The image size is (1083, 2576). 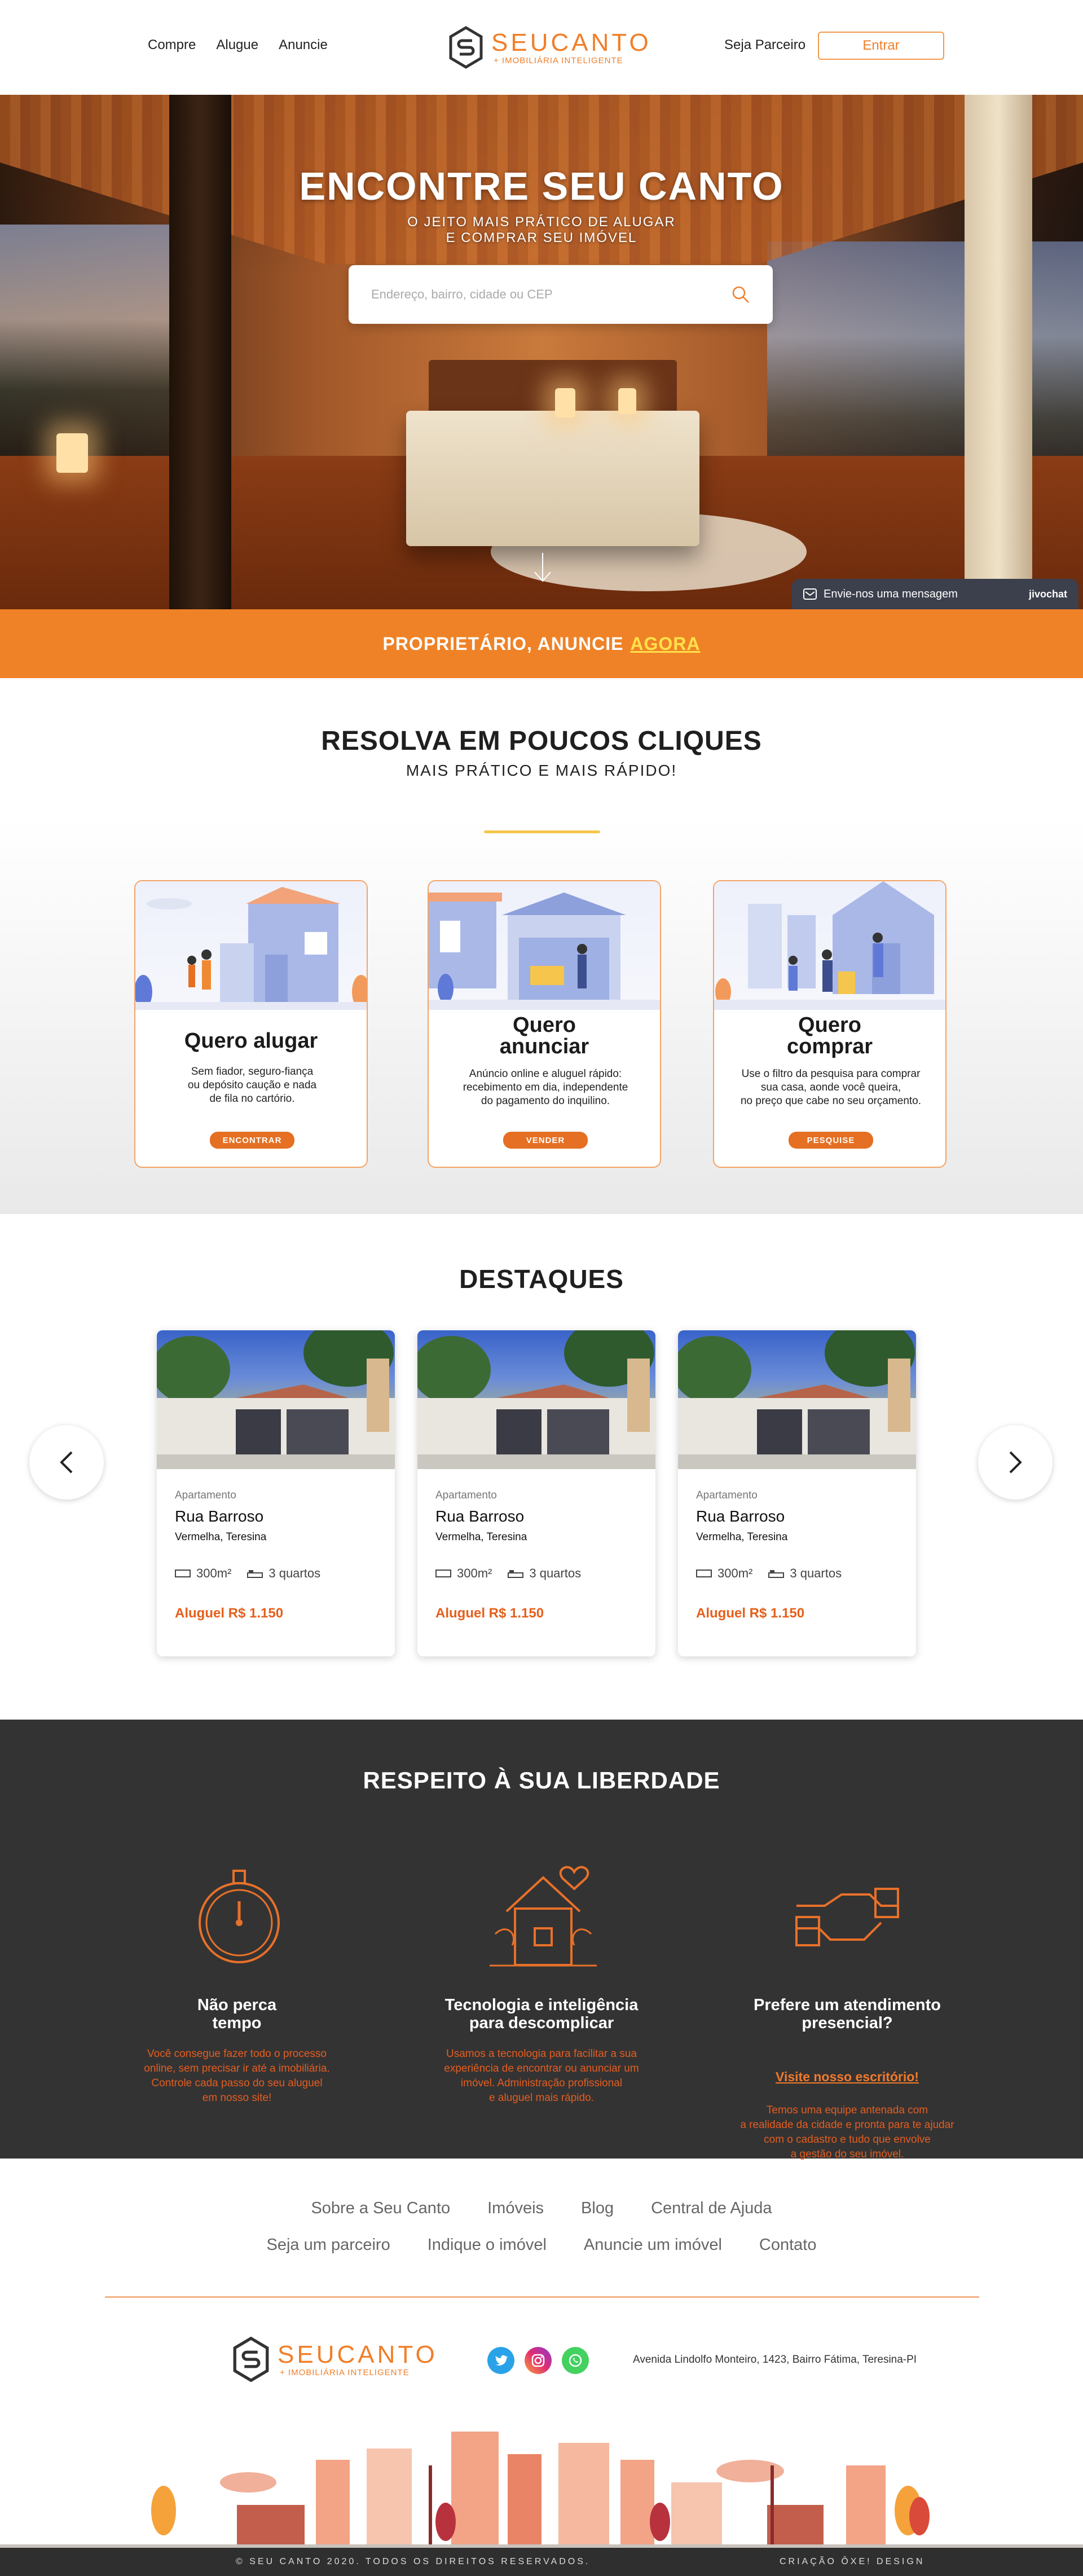 What do you see at coordinates (500, 2360) in the screenshot?
I see `twitter-icon` at bounding box center [500, 2360].